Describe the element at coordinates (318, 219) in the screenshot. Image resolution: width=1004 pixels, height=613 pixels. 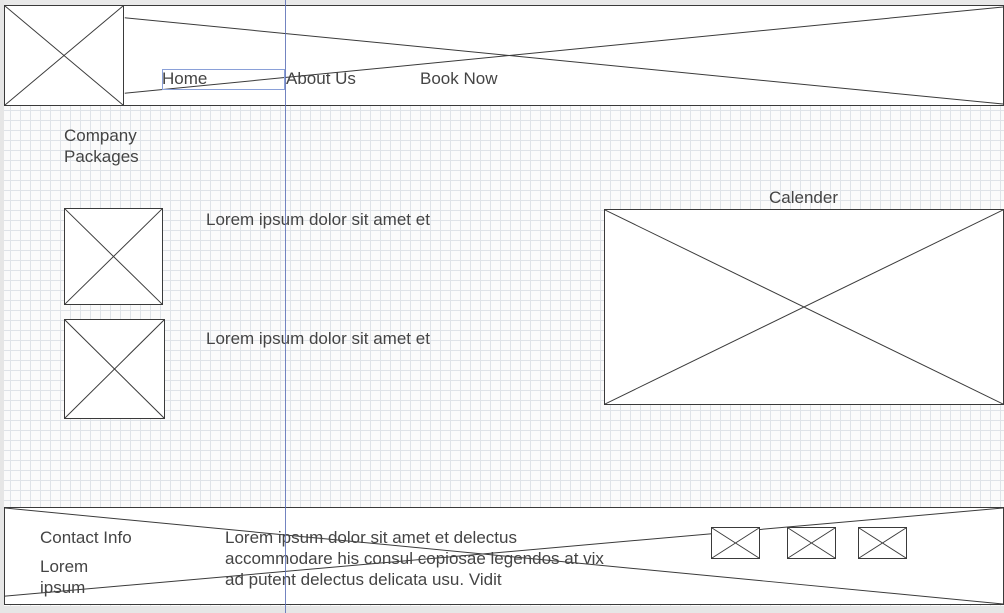
I see `package-1-text: Lorem ipsum dolor sit amet et` at that location.